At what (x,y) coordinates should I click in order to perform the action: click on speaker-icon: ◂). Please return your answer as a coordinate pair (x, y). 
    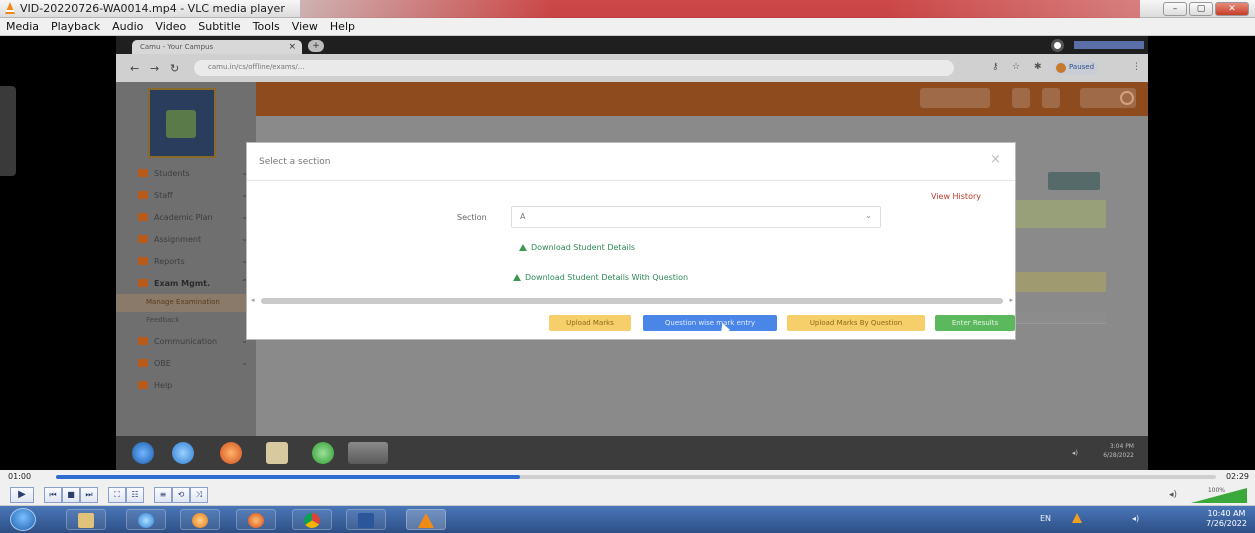
    Looking at the image, I should click on (1173, 495).